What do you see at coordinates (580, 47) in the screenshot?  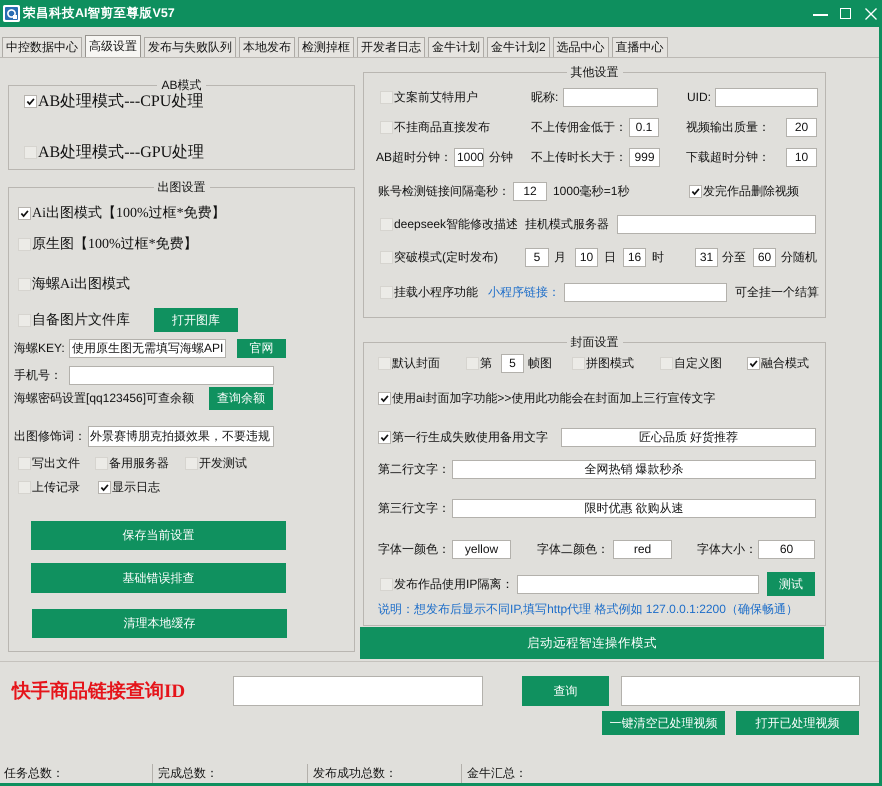 I see `tab: 选品中心` at bounding box center [580, 47].